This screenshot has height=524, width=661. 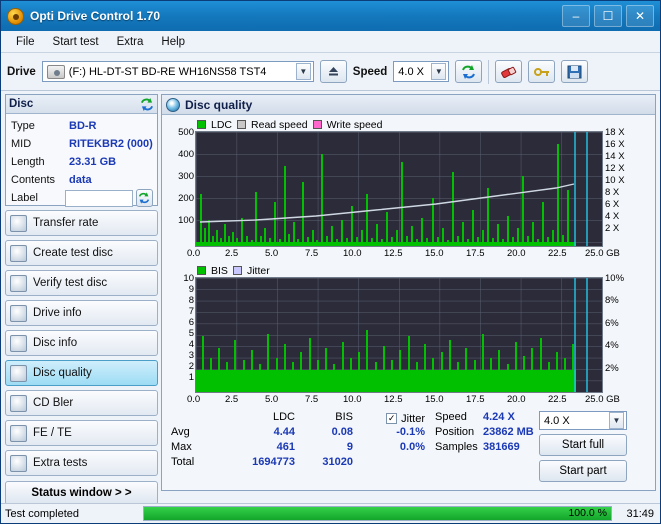 What do you see at coordinates (612, 300) in the screenshot?
I see `y-tick-right: 8%` at bounding box center [612, 300].